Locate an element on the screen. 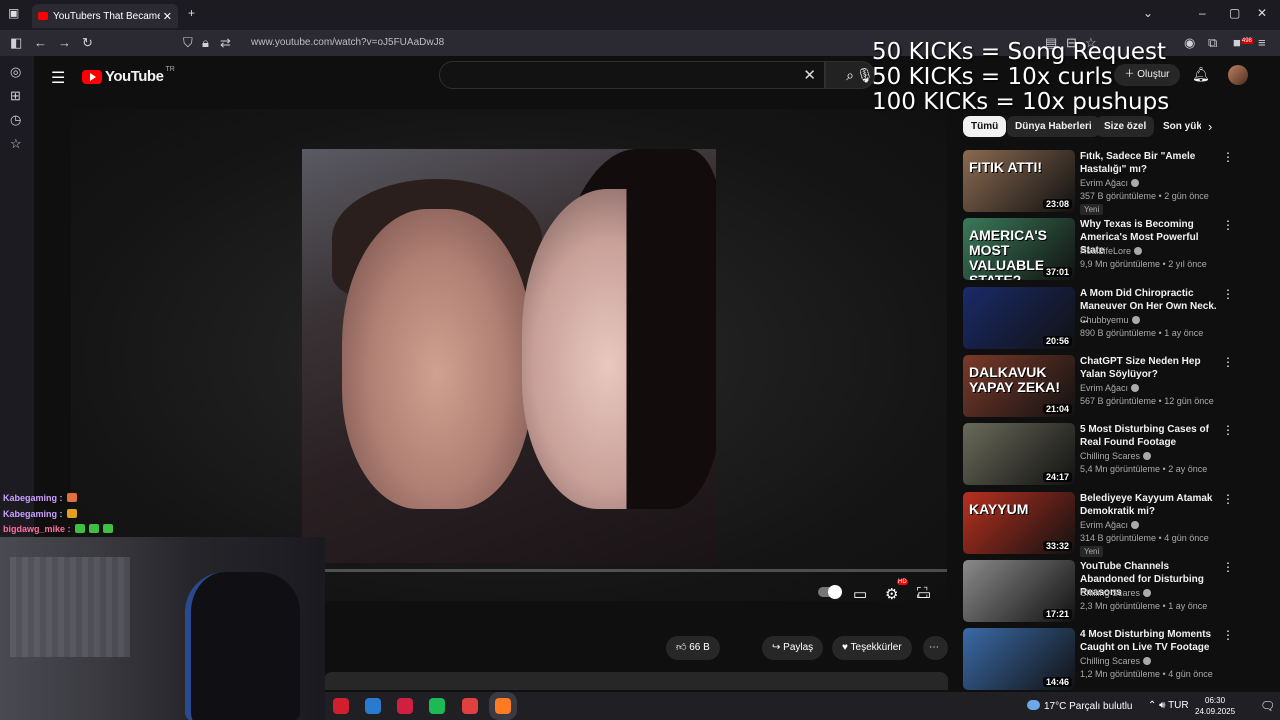 This screenshot has width=1280, height=720. reload-icon: ↻ is located at coordinates (87, 43).